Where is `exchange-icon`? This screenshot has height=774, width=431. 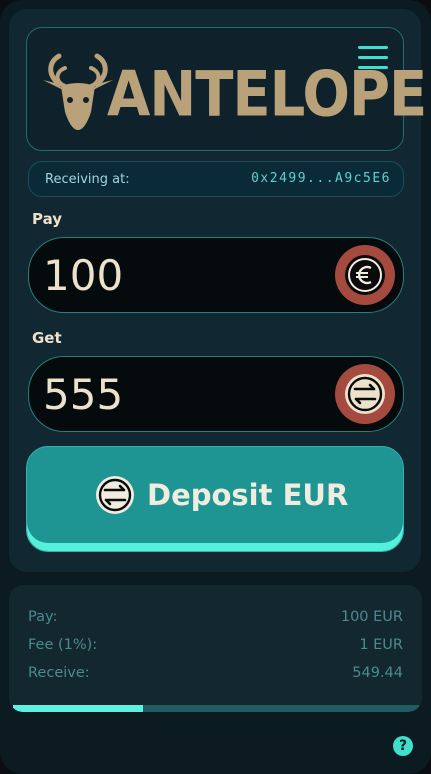 exchange-icon is located at coordinates (115, 495).